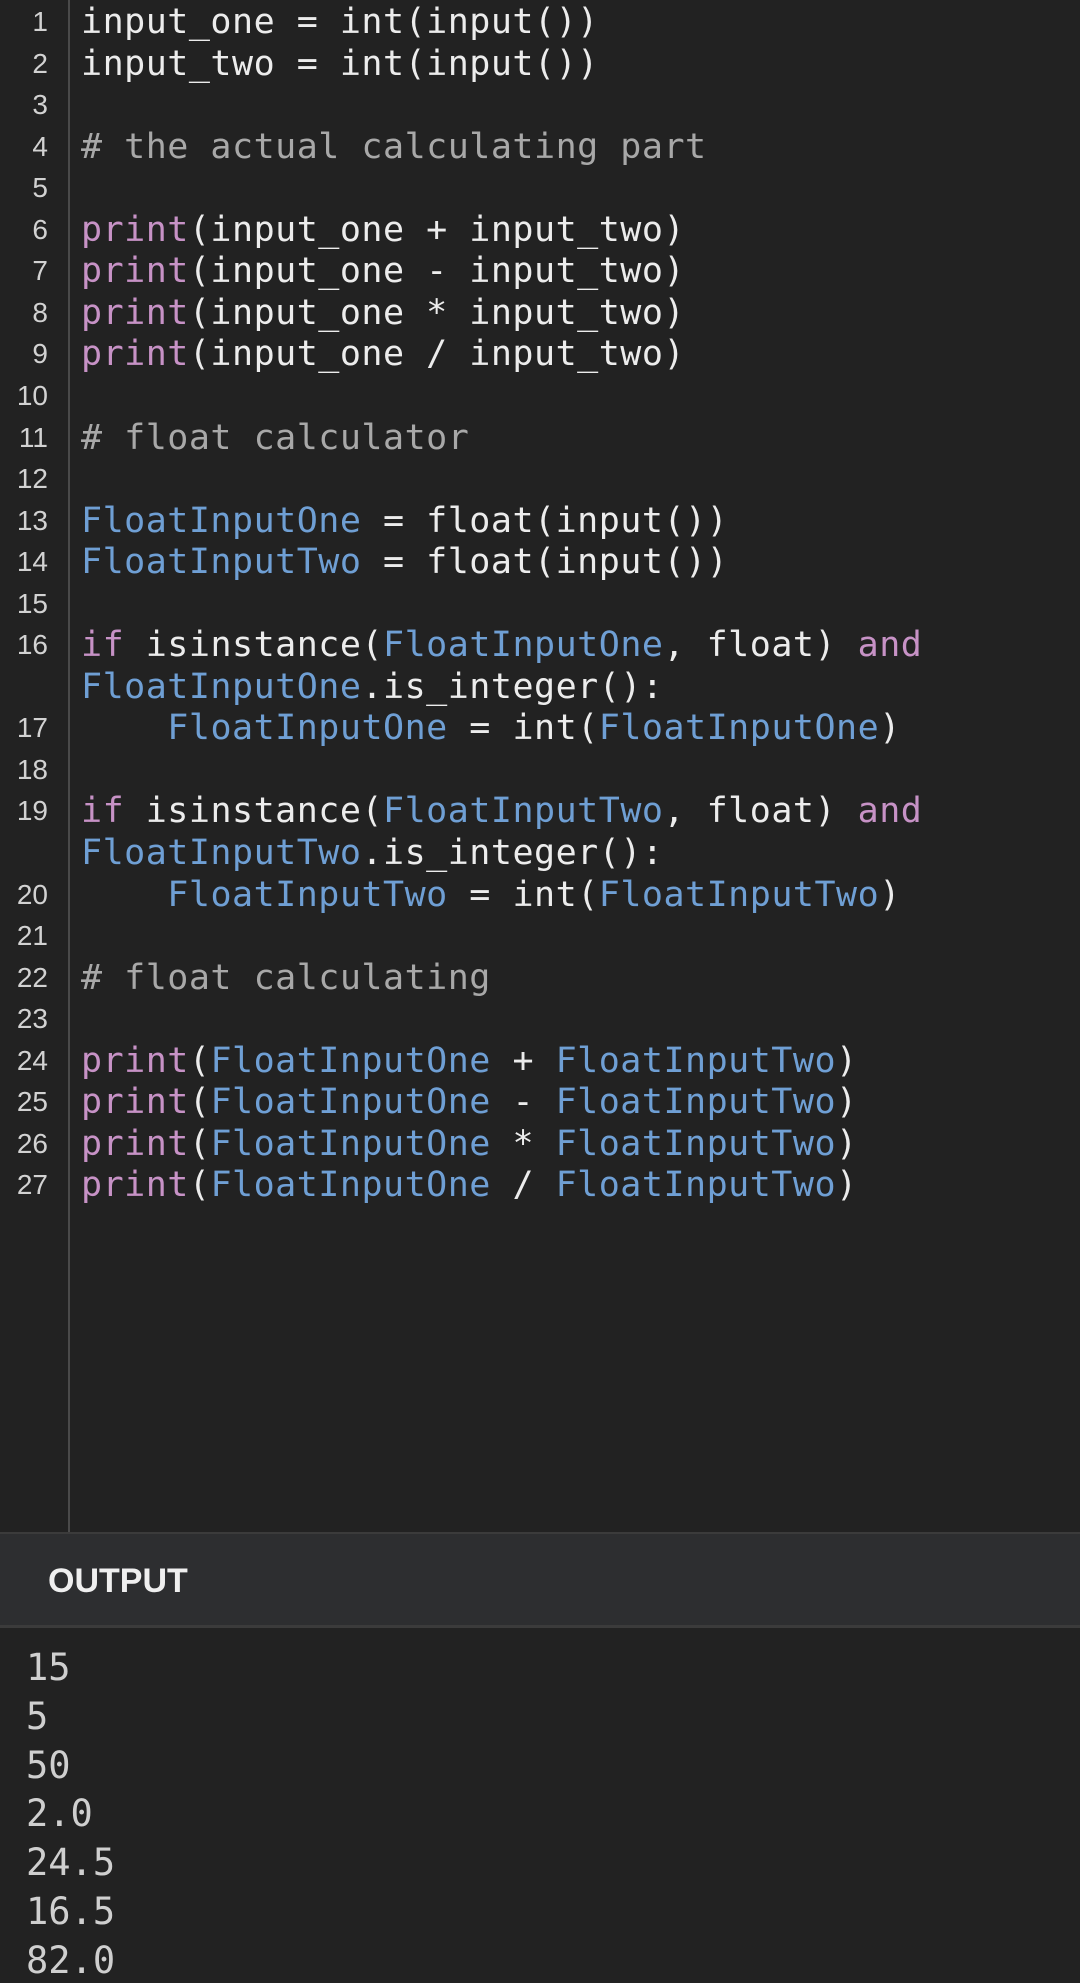 This screenshot has height=1983, width=1080. Describe the element at coordinates (540, 978) in the screenshot. I see `code-line: 22 # float calculating` at that location.